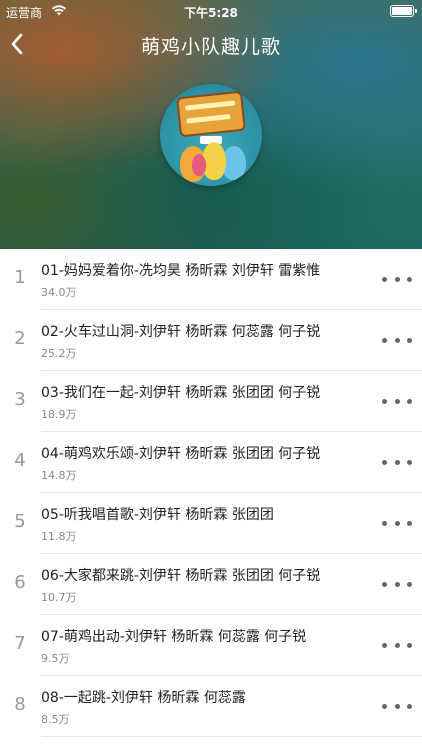 This screenshot has height=750, width=422. Describe the element at coordinates (20, 338) in the screenshot. I see `song-index: 2` at that location.